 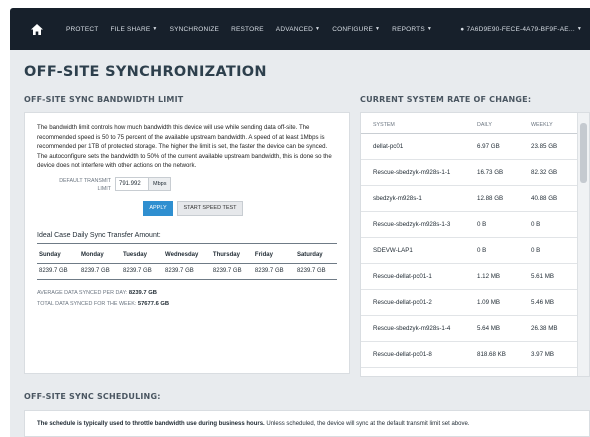 What do you see at coordinates (356, 29) in the screenshot?
I see `nav-configure: CONFIGURE ▼` at bounding box center [356, 29].